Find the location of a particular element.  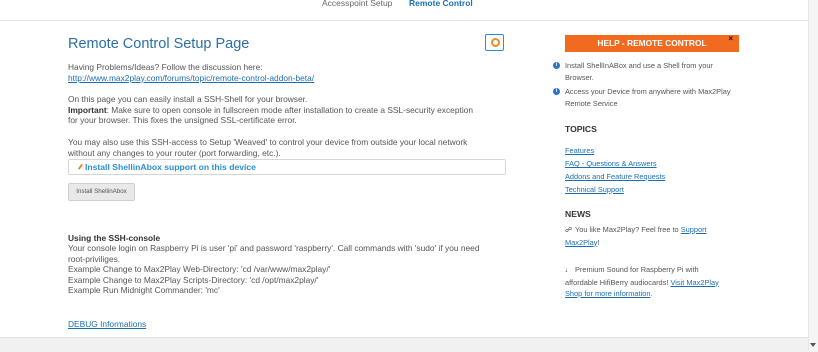

usage-line: root-priviliges. is located at coordinates (94, 258).